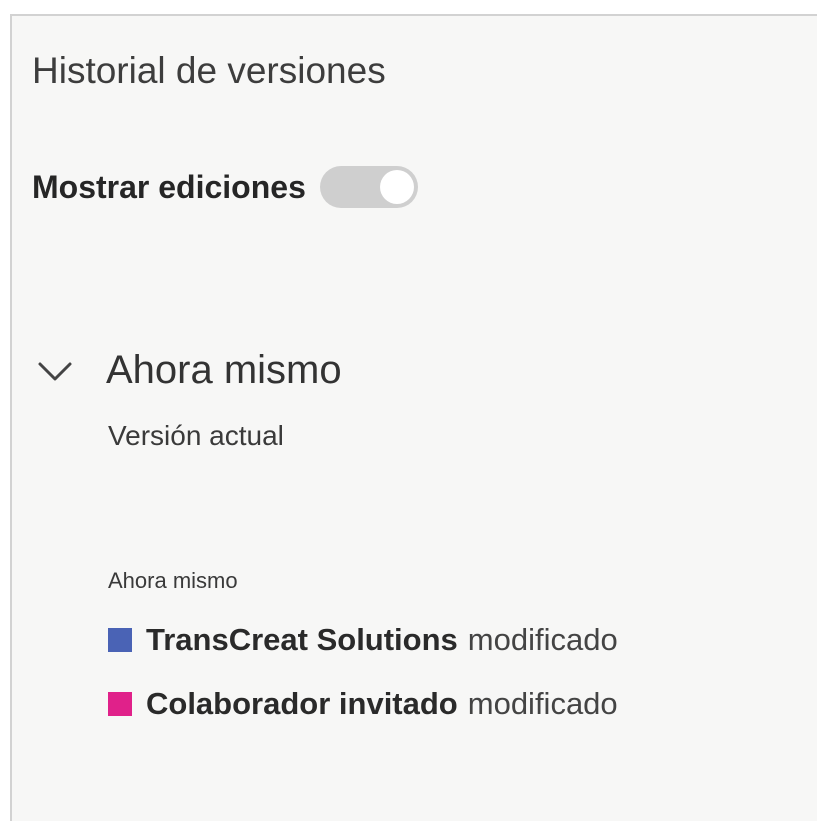 This screenshot has width=817, height=821. I want to click on show-edits-label: Mostrar ediciones, so click(169, 186).